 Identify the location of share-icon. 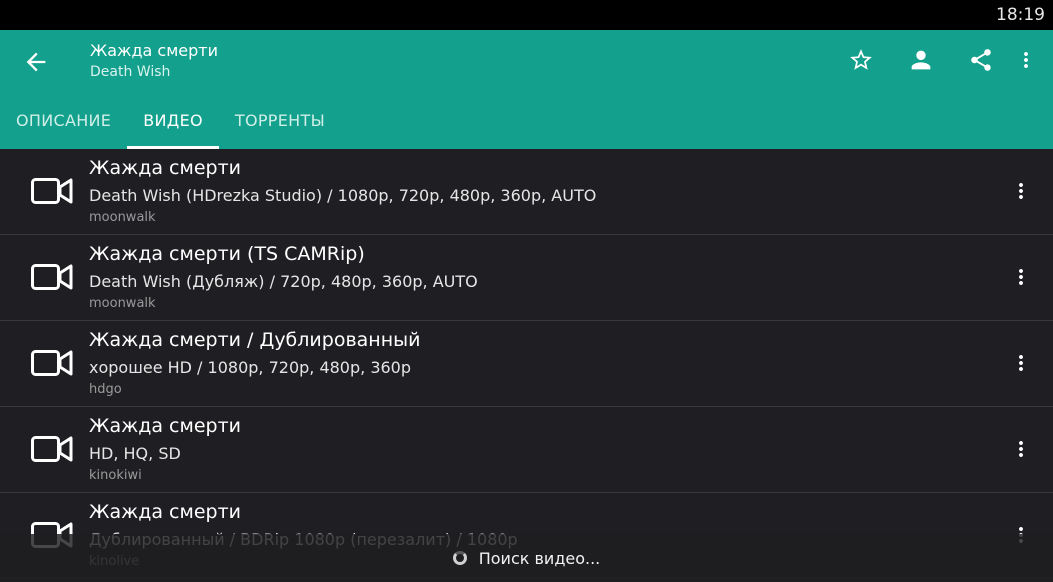
(981, 60).